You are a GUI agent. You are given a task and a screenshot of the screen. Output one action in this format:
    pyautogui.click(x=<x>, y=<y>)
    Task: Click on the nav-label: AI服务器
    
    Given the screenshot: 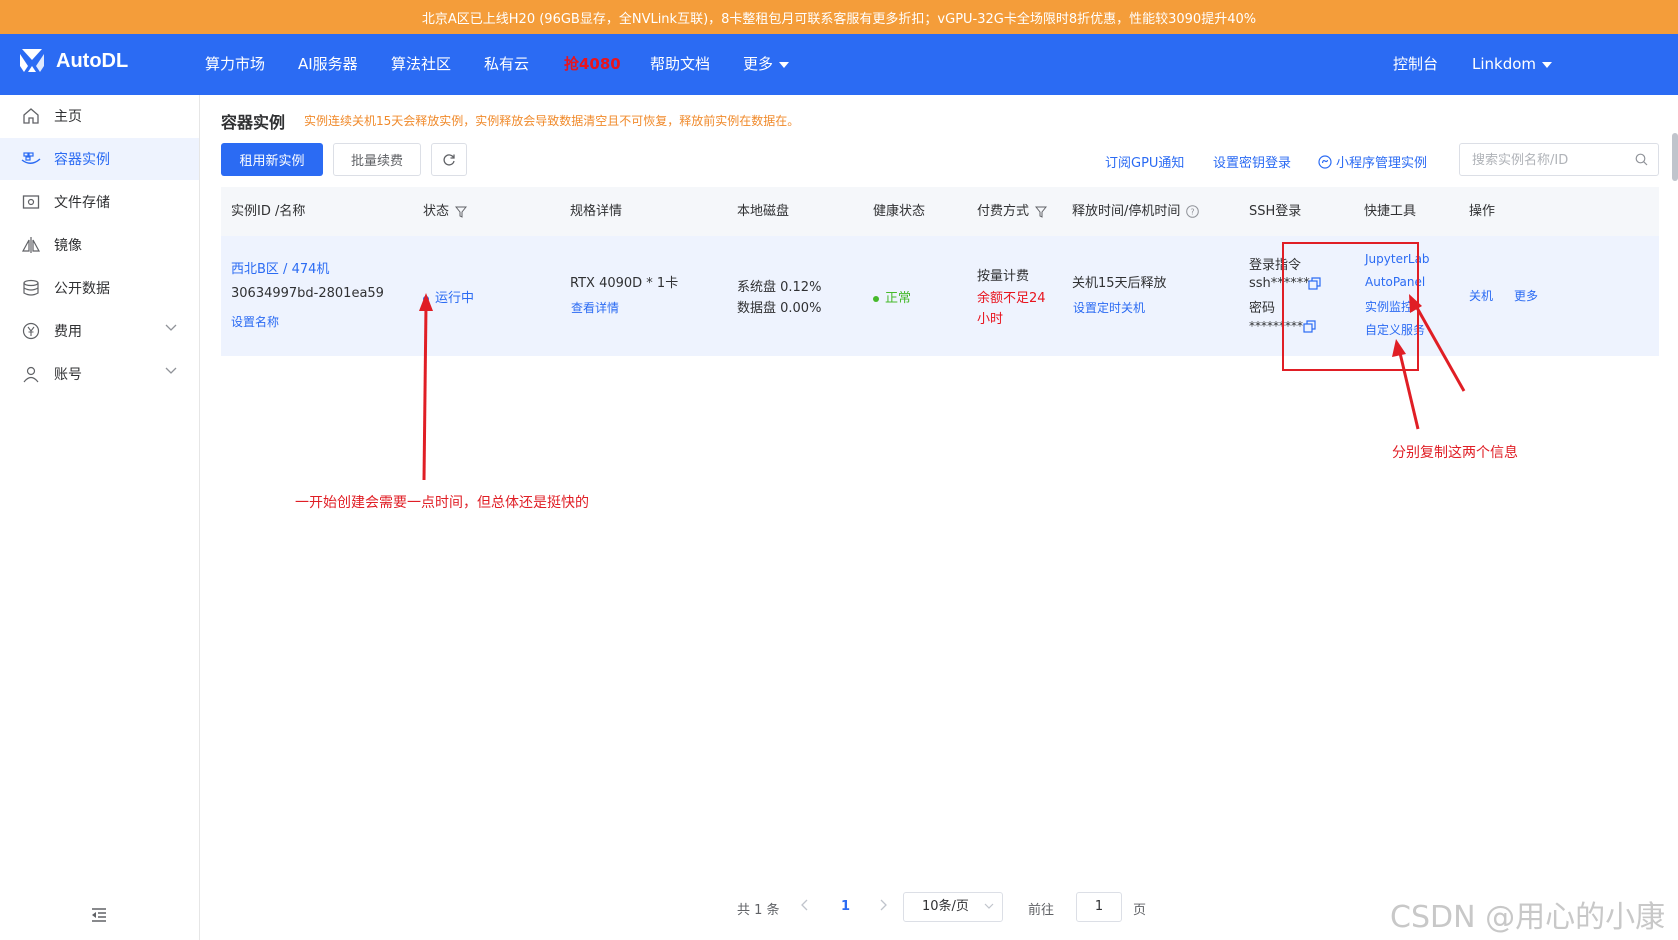 What is the action you would take?
    pyautogui.click(x=328, y=64)
    